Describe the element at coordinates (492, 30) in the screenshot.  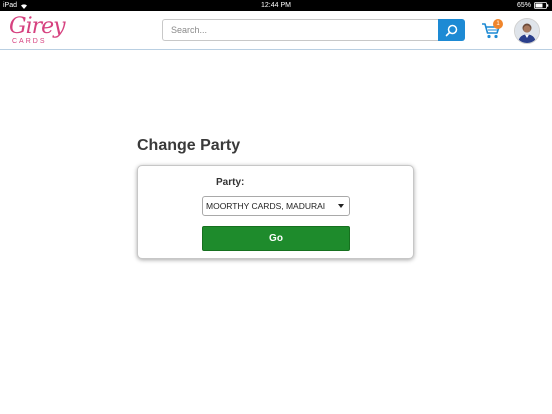
I see `cart-button: 1` at that location.